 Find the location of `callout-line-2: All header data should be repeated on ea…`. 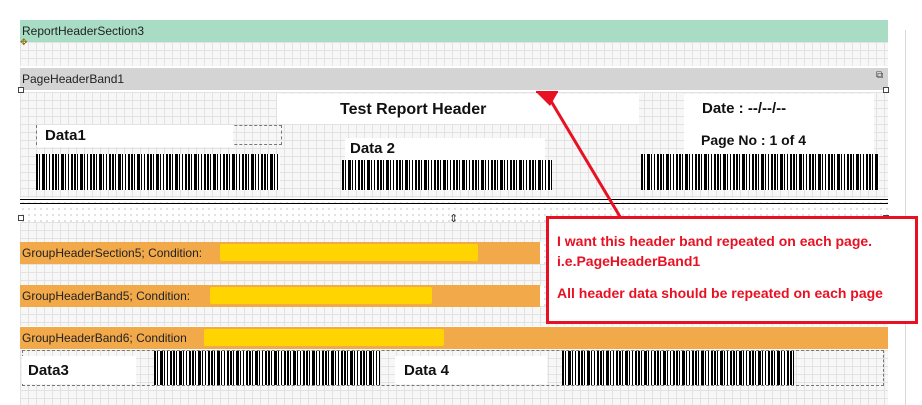

callout-line-2: All header data should be repeated on ea… is located at coordinates (720, 293).